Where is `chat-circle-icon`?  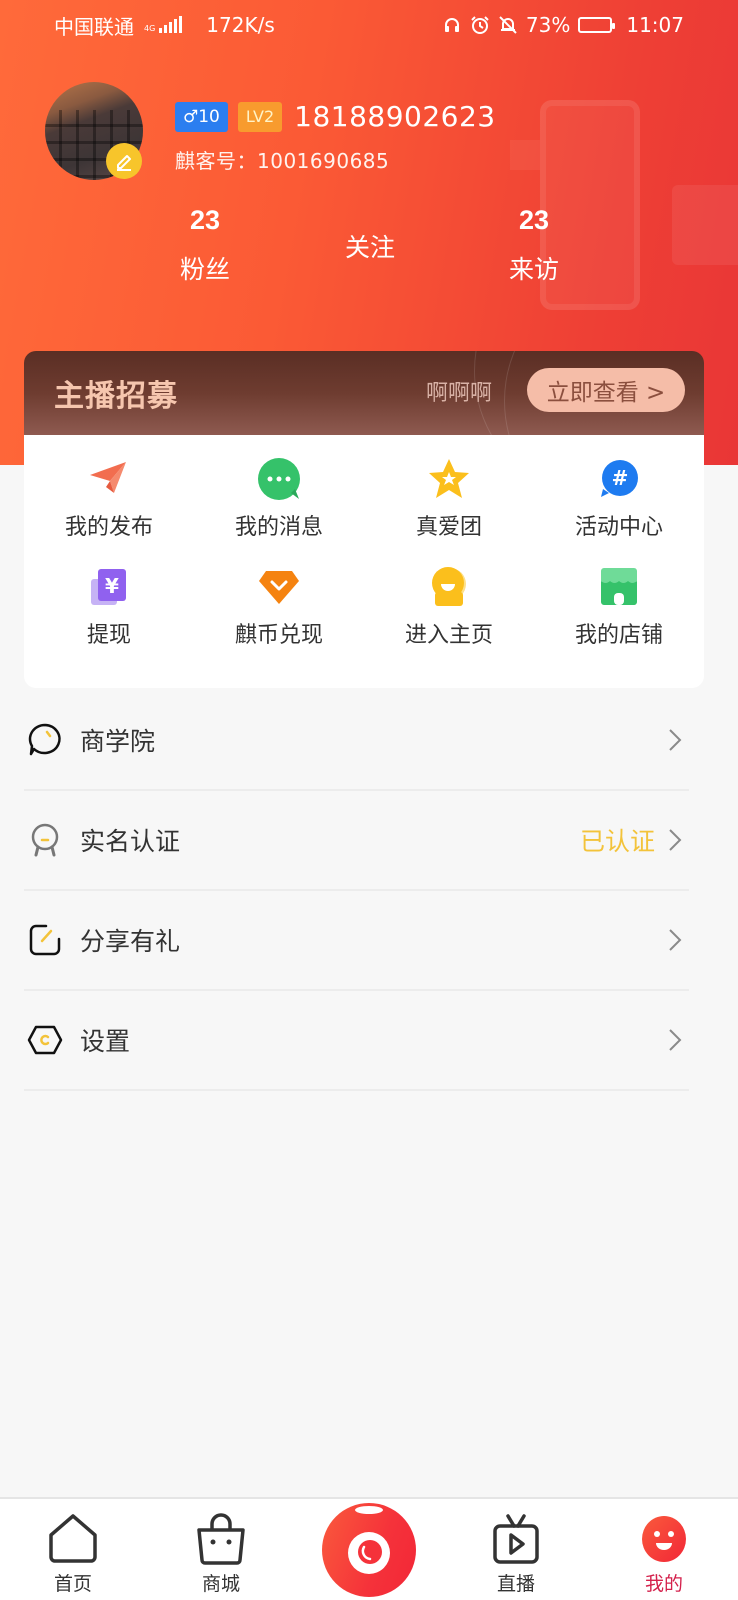
chat-circle-icon is located at coordinates (45, 740).